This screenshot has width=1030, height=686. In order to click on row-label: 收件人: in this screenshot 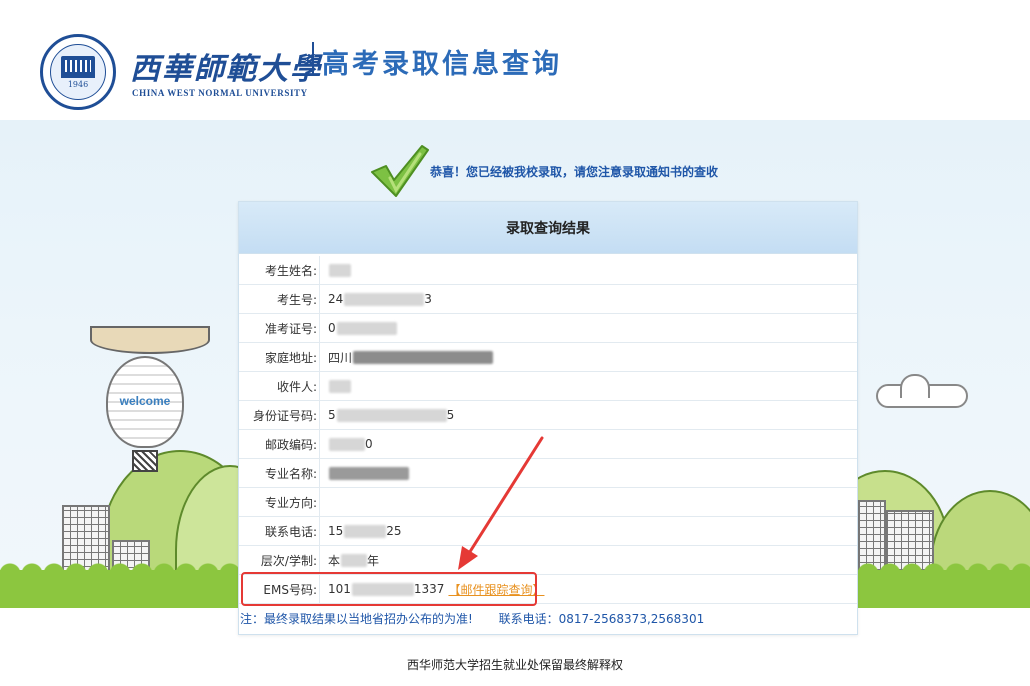, I will do `click(296, 386)`.